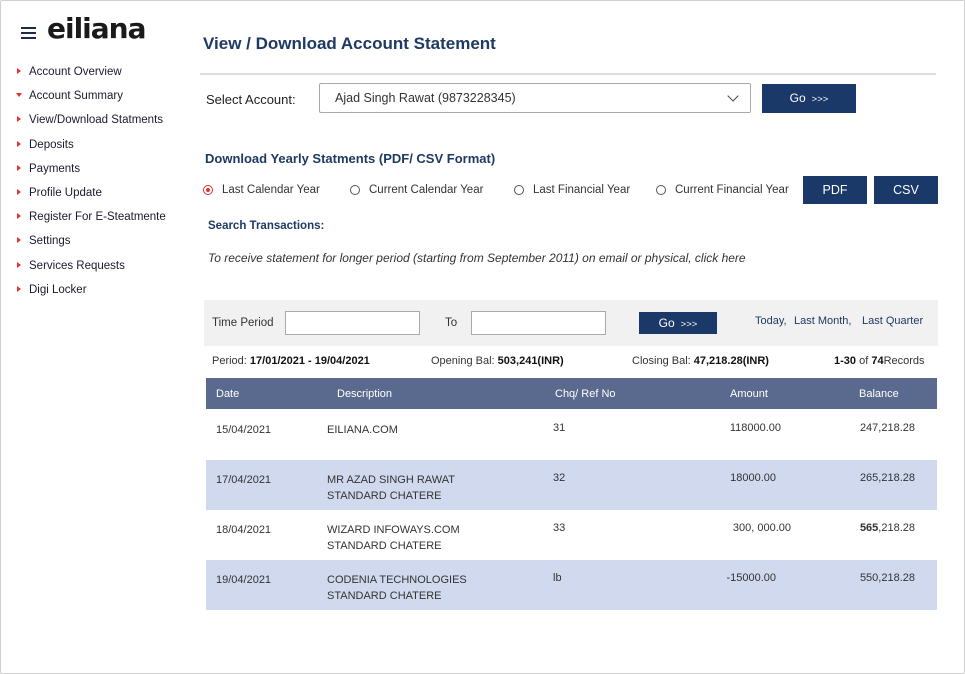 The image size is (965, 674). Describe the element at coordinates (904, 361) in the screenshot. I see `records-suffix: Records` at that location.